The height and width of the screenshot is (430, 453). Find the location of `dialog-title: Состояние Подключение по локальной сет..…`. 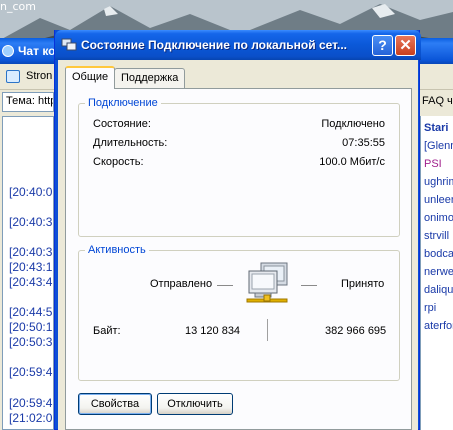

dialog-title: Состояние Подключение по локальной сет..… is located at coordinates (214, 45).